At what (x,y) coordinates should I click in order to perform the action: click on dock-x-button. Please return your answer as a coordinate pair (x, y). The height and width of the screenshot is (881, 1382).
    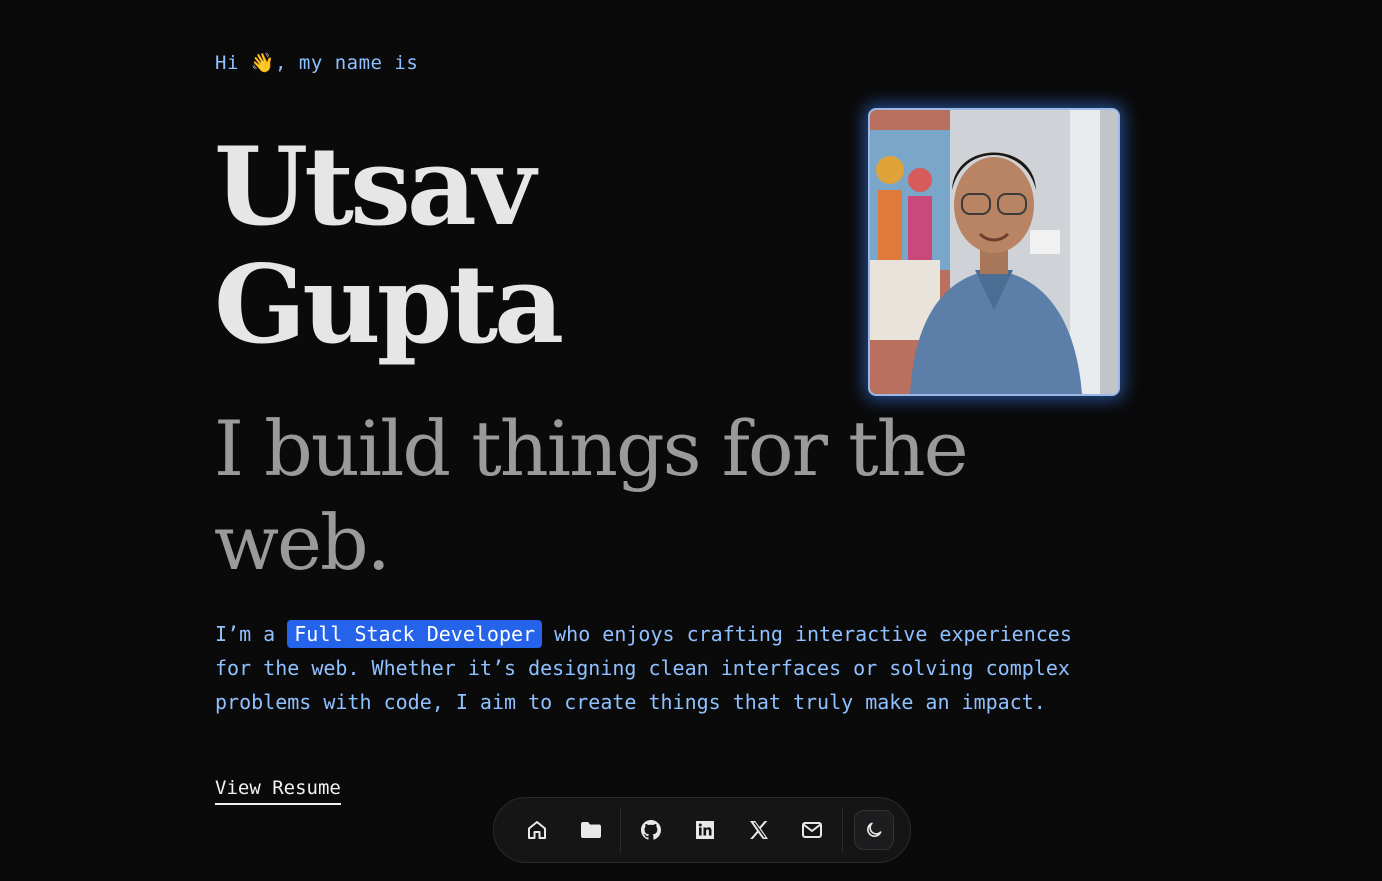
    Looking at the image, I should click on (759, 830).